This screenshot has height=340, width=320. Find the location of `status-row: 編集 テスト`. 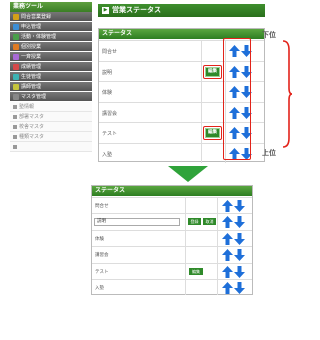

status-row: 編集 テスト is located at coordinates (172, 270).